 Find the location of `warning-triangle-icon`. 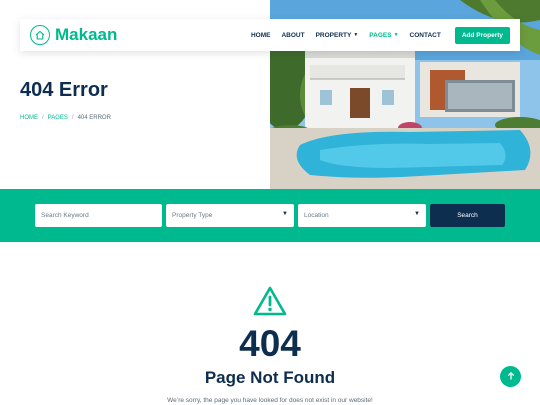

warning-triangle-icon is located at coordinates (270, 301).